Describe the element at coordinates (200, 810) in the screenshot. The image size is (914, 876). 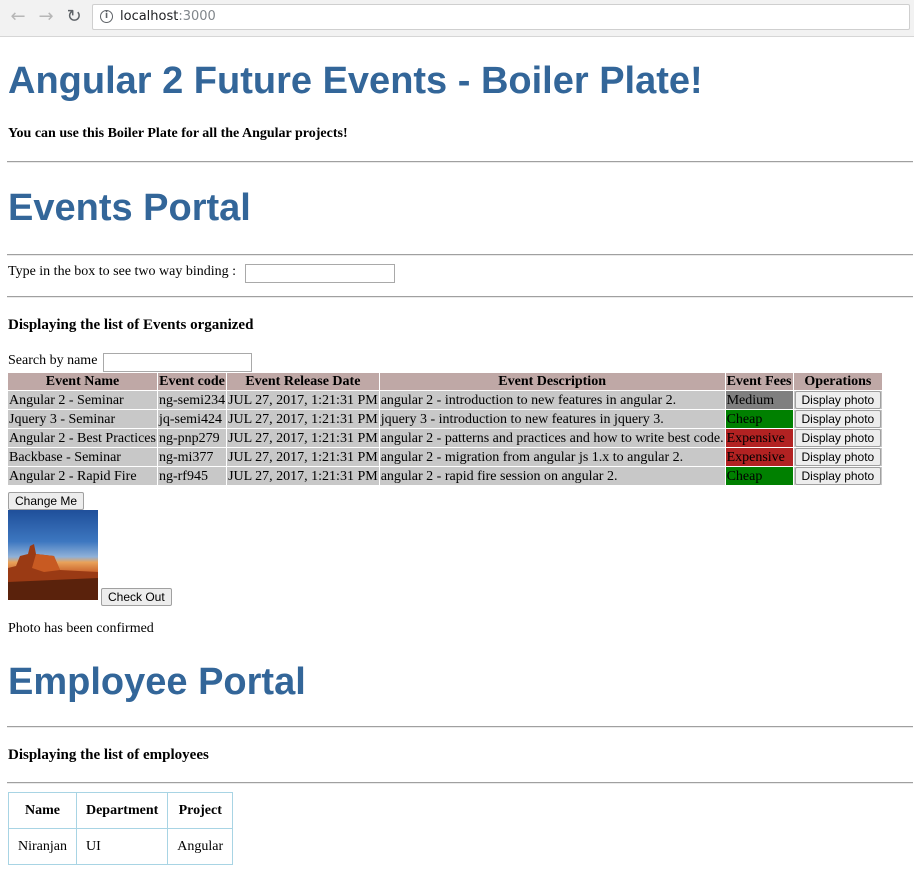
I see `column-header: Project` at that location.